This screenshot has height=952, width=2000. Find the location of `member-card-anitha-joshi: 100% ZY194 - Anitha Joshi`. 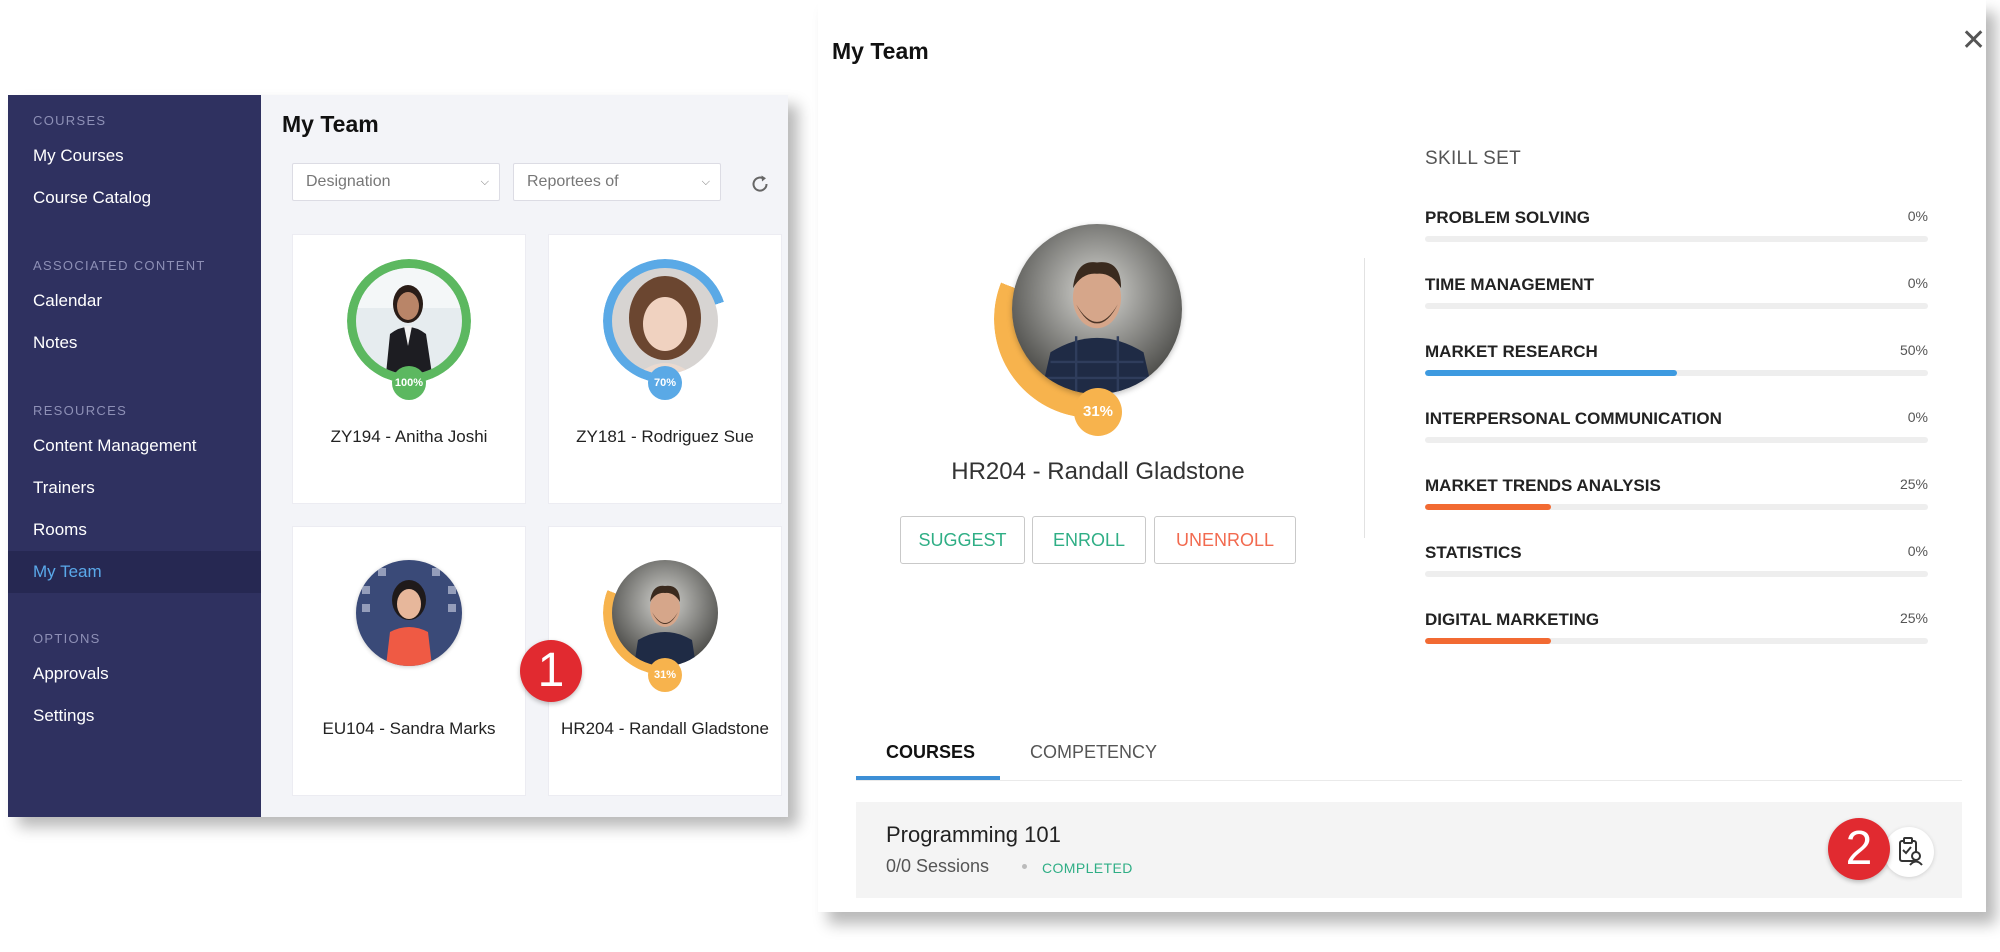

member-card-anitha-joshi: 100% ZY194 - Anitha Joshi is located at coordinates (409, 369).